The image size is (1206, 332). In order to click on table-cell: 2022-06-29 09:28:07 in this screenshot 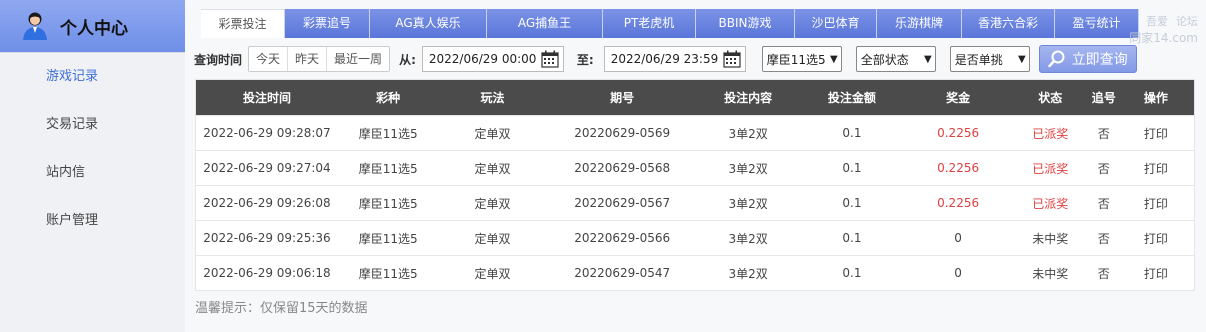, I will do `click(267, 133)`.